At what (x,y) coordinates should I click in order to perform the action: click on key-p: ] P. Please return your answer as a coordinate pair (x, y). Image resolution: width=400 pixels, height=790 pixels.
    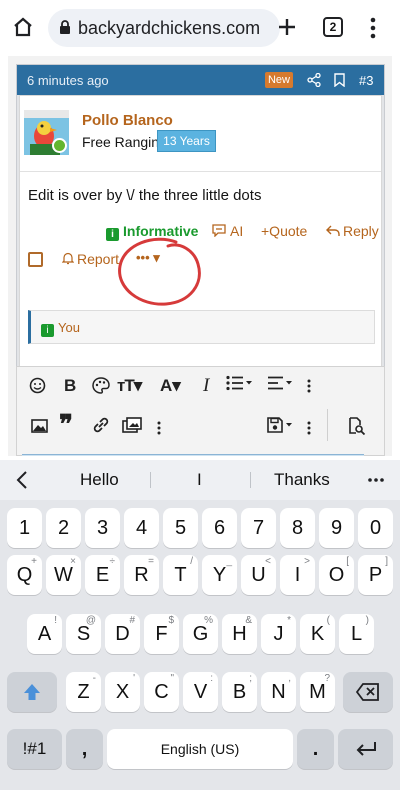
    Looking at the image, I should click on (375, 575).